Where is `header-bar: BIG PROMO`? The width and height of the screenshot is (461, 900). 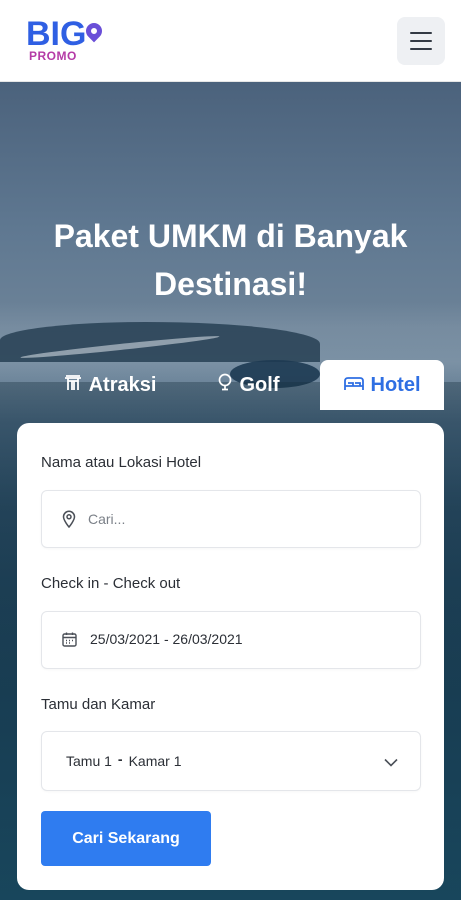
header-bar: BIG PROMO is located at coordinates (230, 41).